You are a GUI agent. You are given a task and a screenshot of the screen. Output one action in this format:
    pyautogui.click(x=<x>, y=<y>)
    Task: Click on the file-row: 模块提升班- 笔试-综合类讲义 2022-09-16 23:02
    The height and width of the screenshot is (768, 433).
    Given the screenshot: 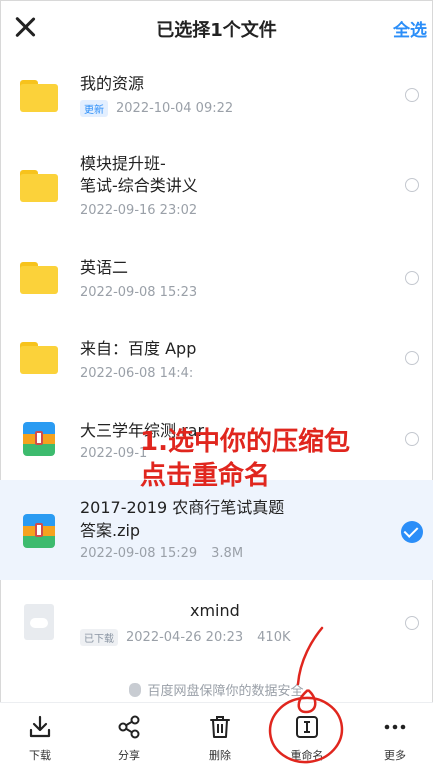 What is the action you would take?
    pyautogui.click(x=216, y=184)
    